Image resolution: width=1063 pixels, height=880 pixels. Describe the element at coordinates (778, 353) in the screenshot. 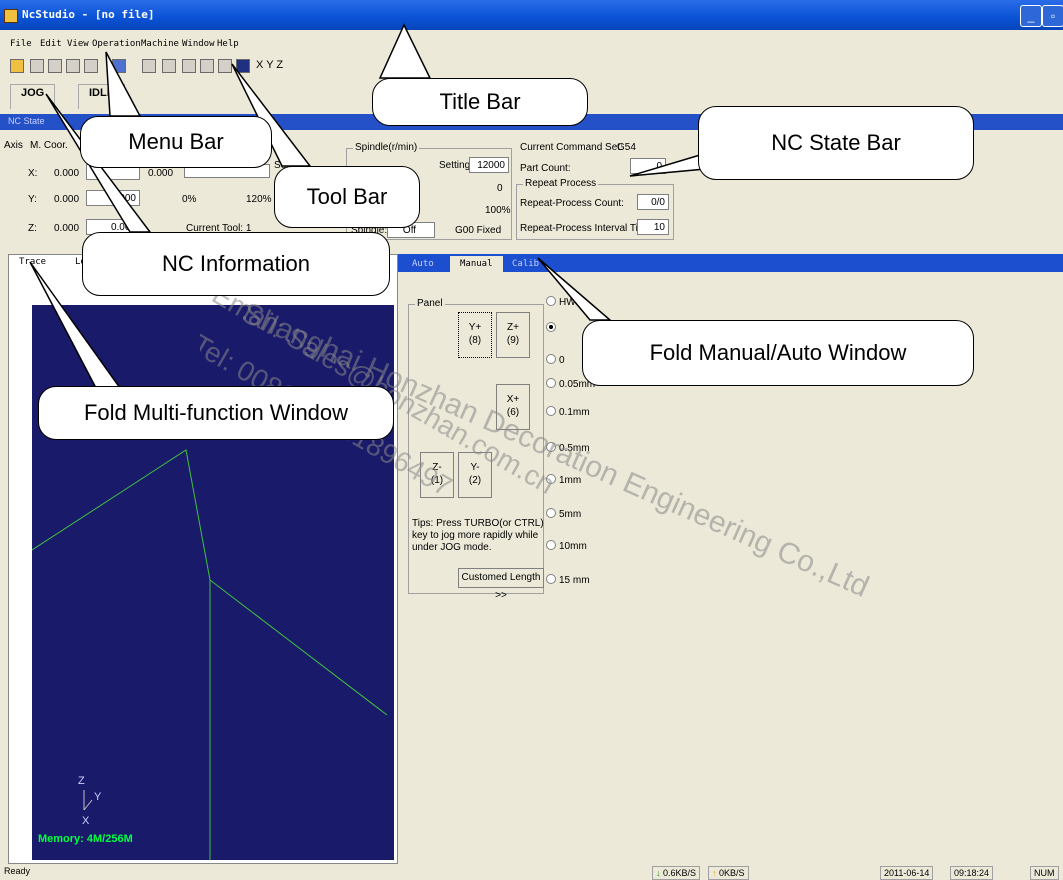

I see `callout-fold-manual-auto: Fold Manual/Auto Window` at that location.